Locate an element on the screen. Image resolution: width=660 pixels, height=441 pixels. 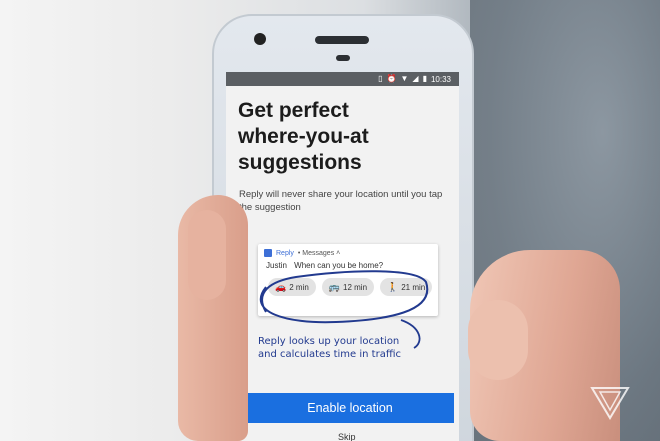
battery-icon: ▮ is located at coordinates (424, 78).